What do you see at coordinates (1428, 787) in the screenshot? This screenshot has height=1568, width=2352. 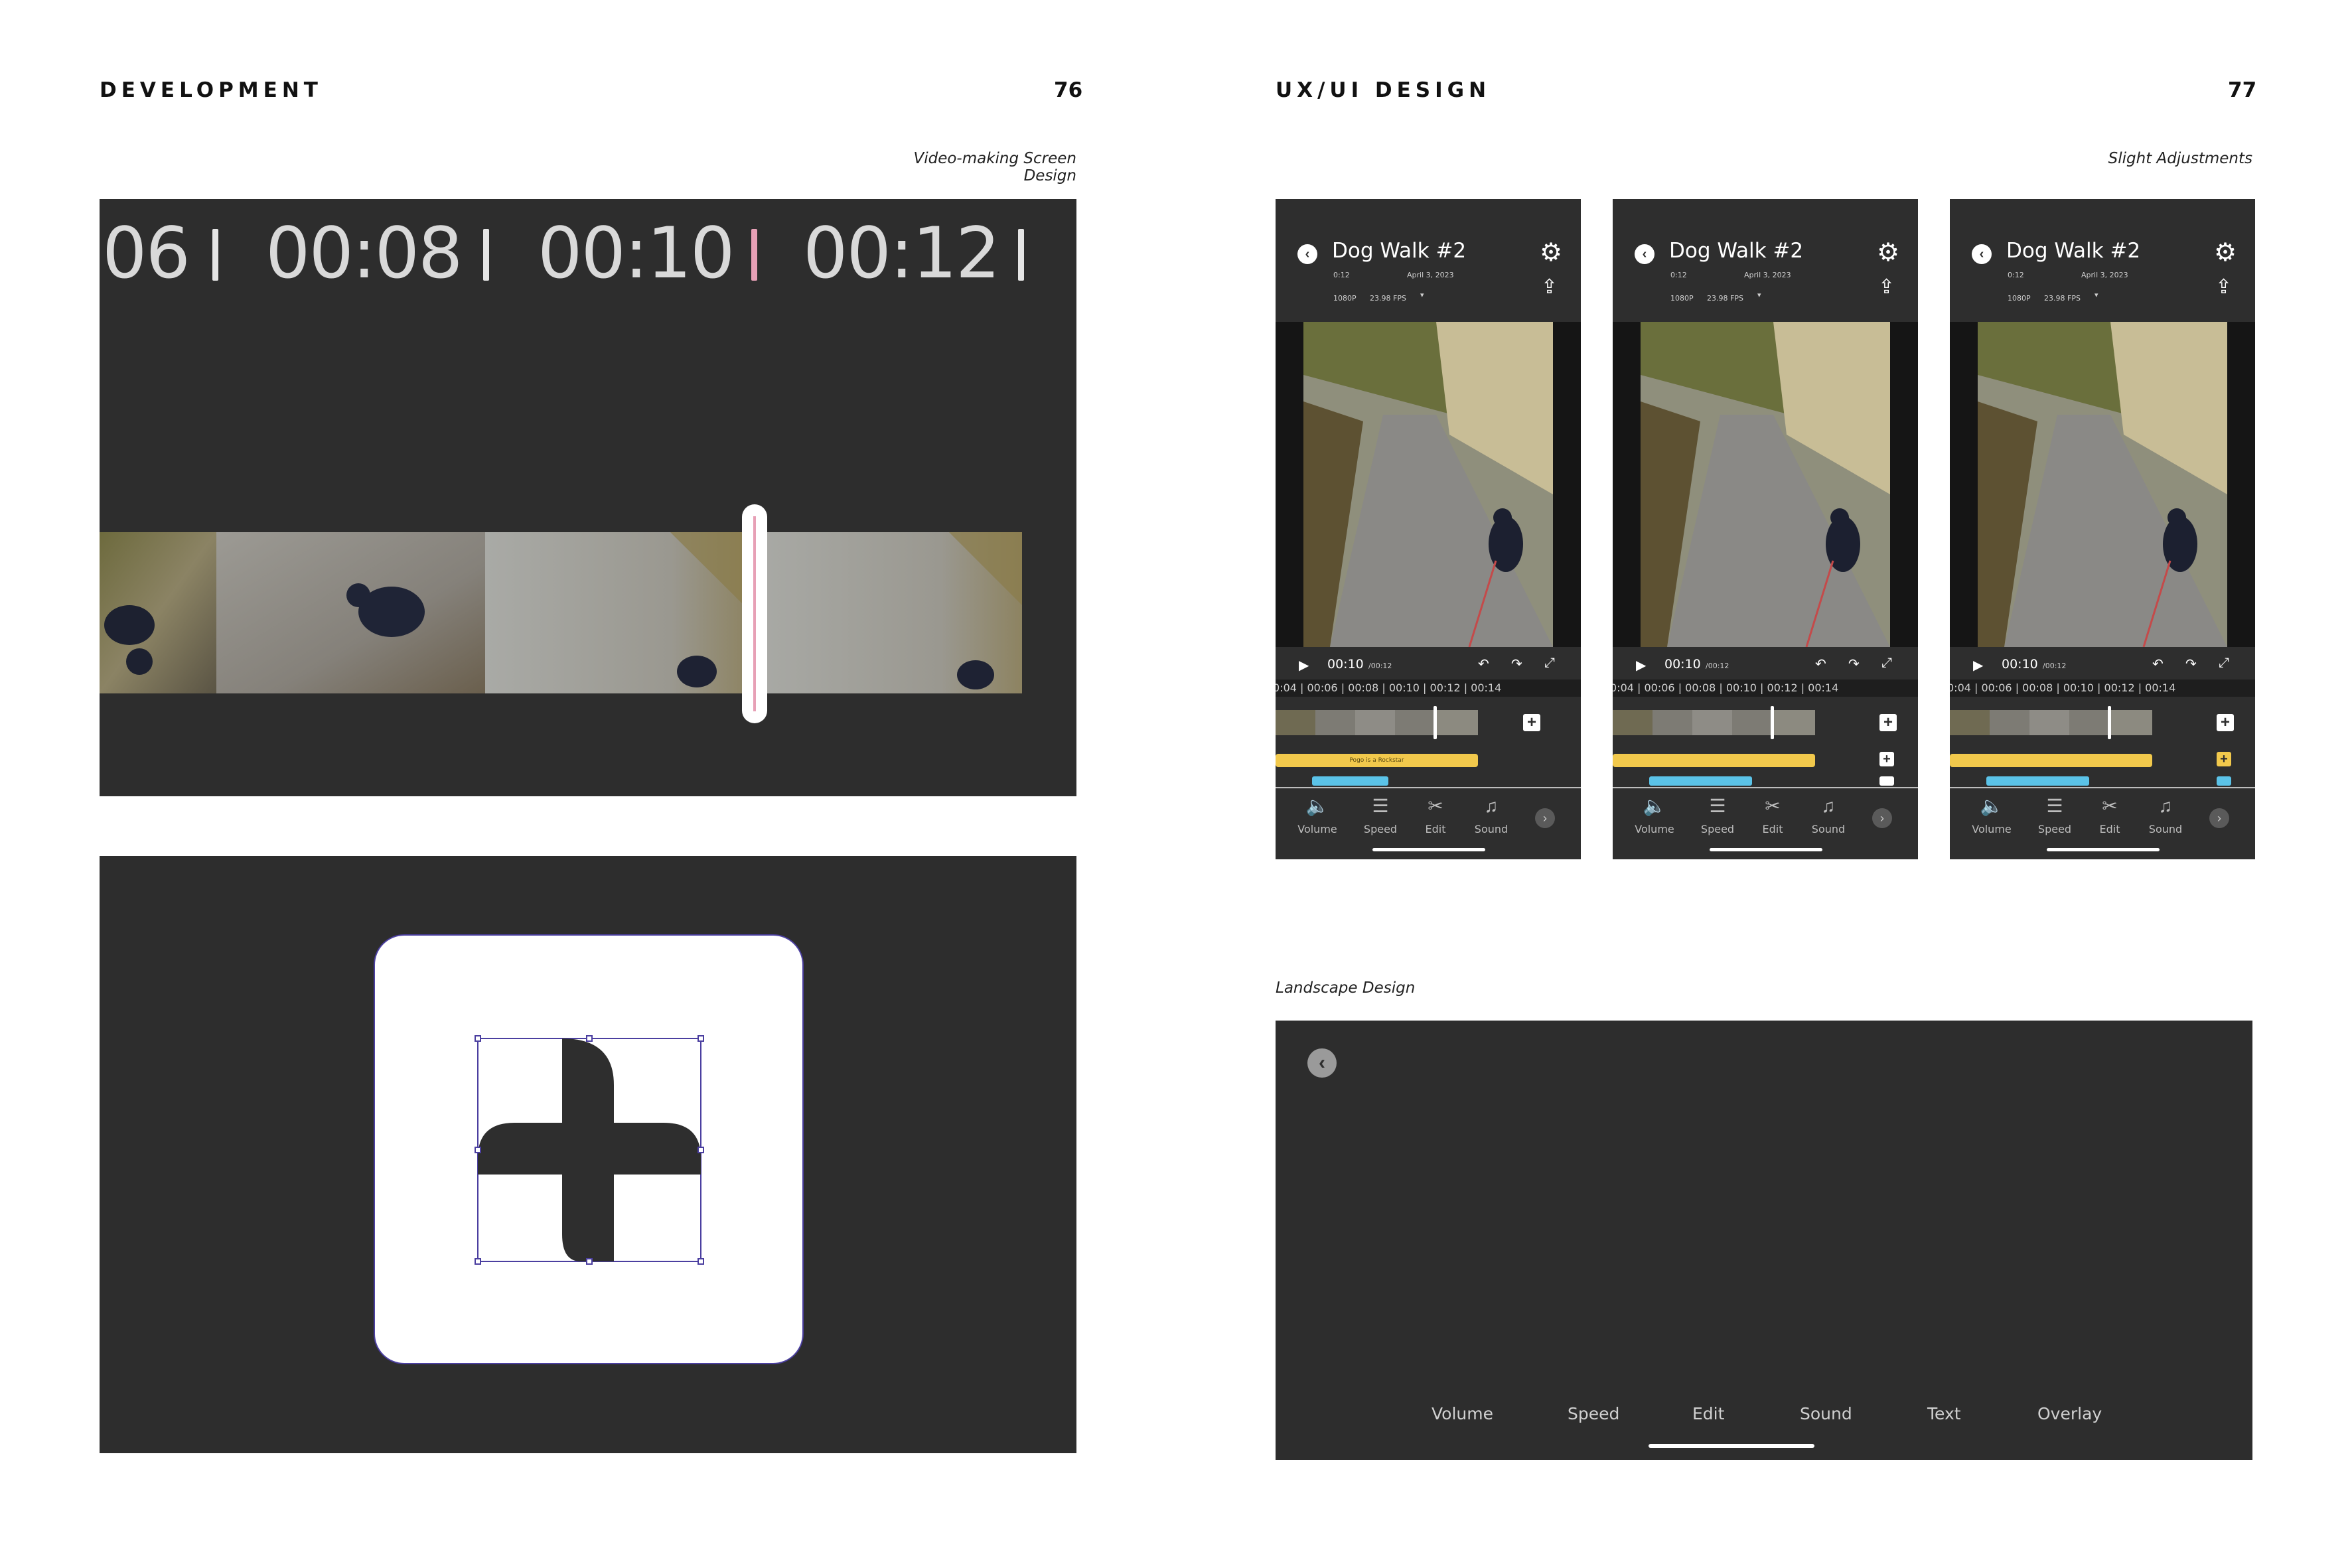 I see `divider` at bounding box center [1428, 787].